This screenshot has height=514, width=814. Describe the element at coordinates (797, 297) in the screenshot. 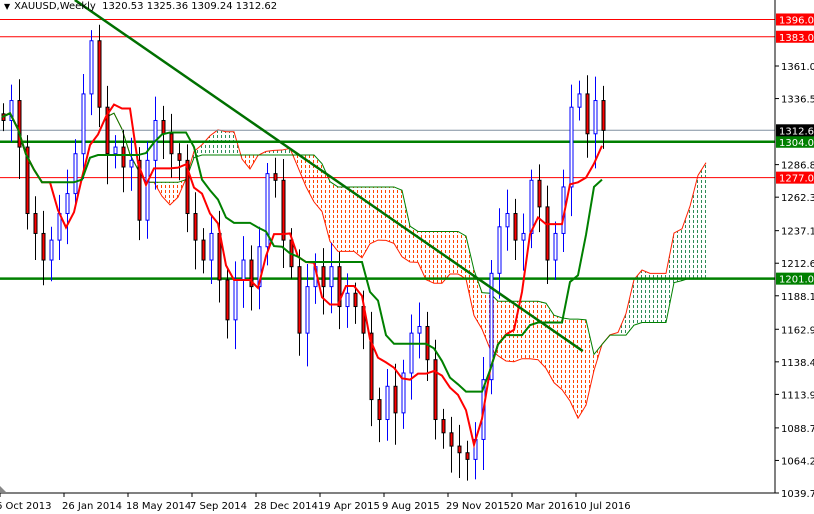

I see `y-tick-label: 1188.10` at that location.